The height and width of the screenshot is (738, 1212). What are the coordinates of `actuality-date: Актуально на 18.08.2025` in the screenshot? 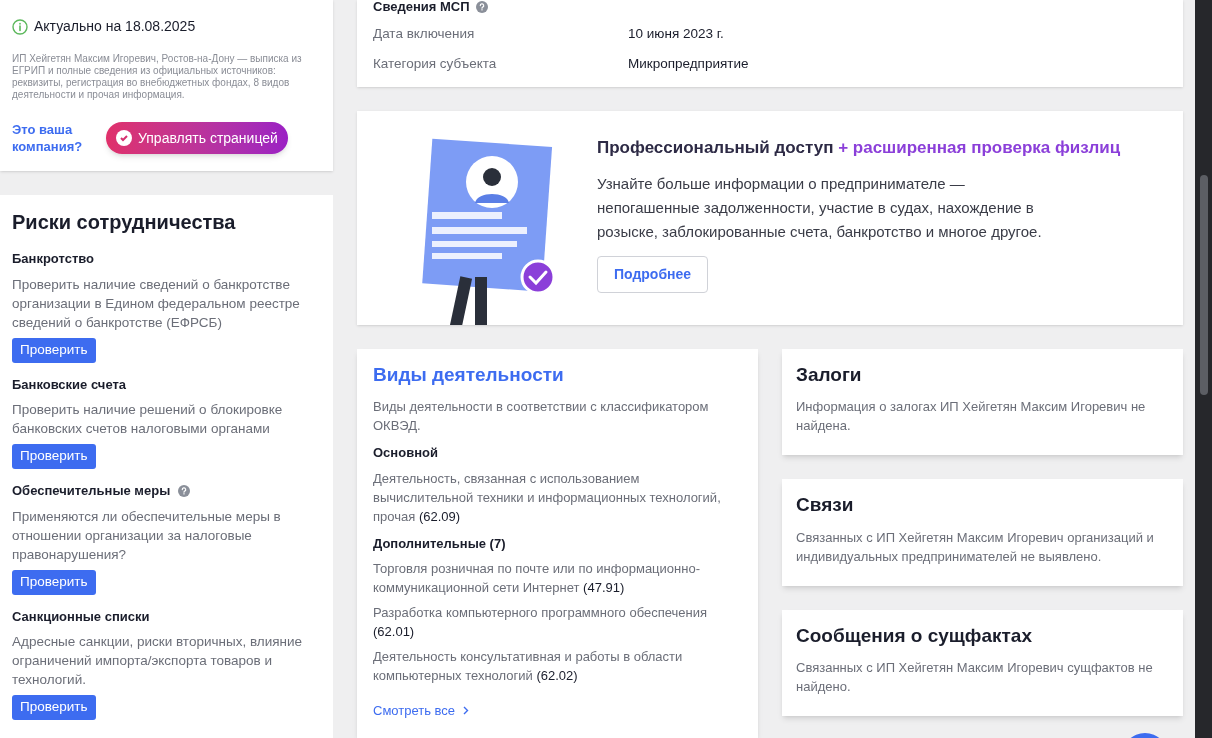 It's located at (115, 26).